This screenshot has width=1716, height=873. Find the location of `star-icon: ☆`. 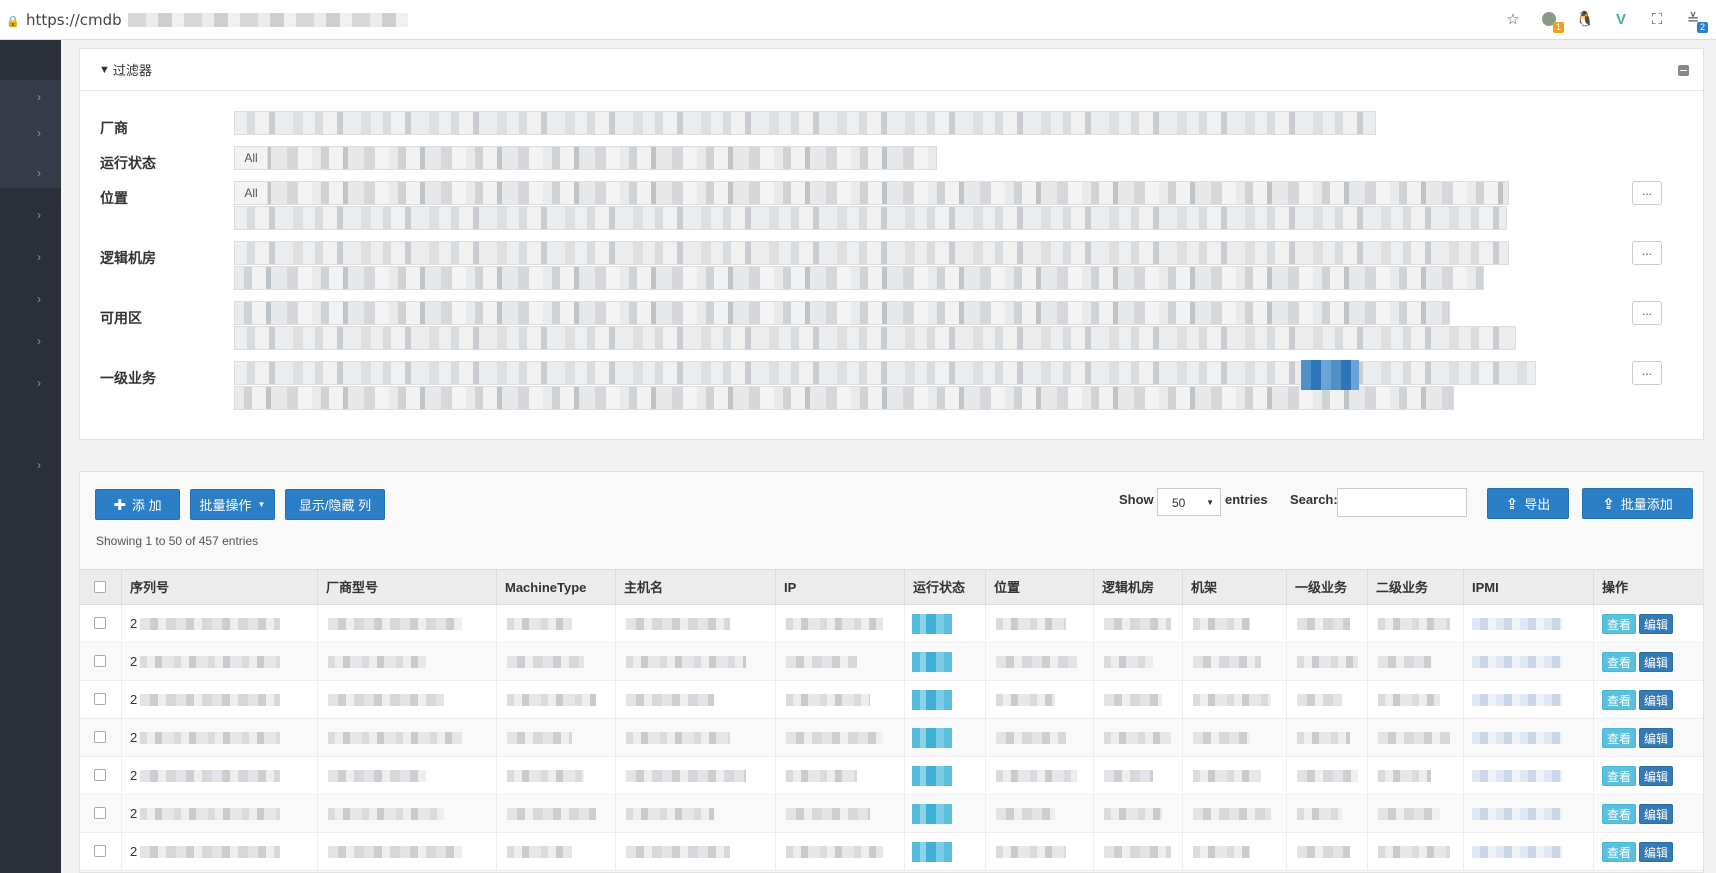

star-icon: ☆ is located at coordinates (1513, 19).